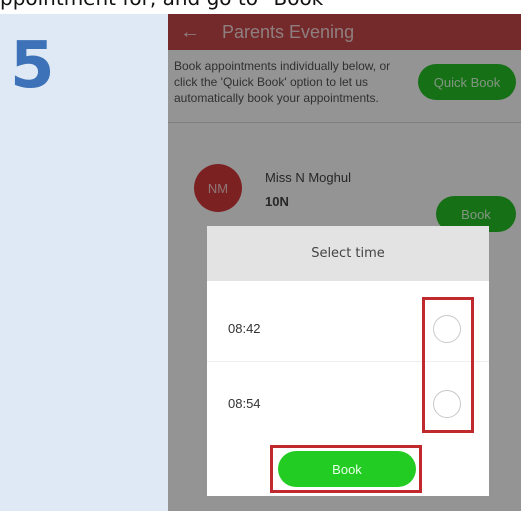 The width and height of the screenshot is (521, 511). I want to click on highlight-box-radios, so click(448, 365).